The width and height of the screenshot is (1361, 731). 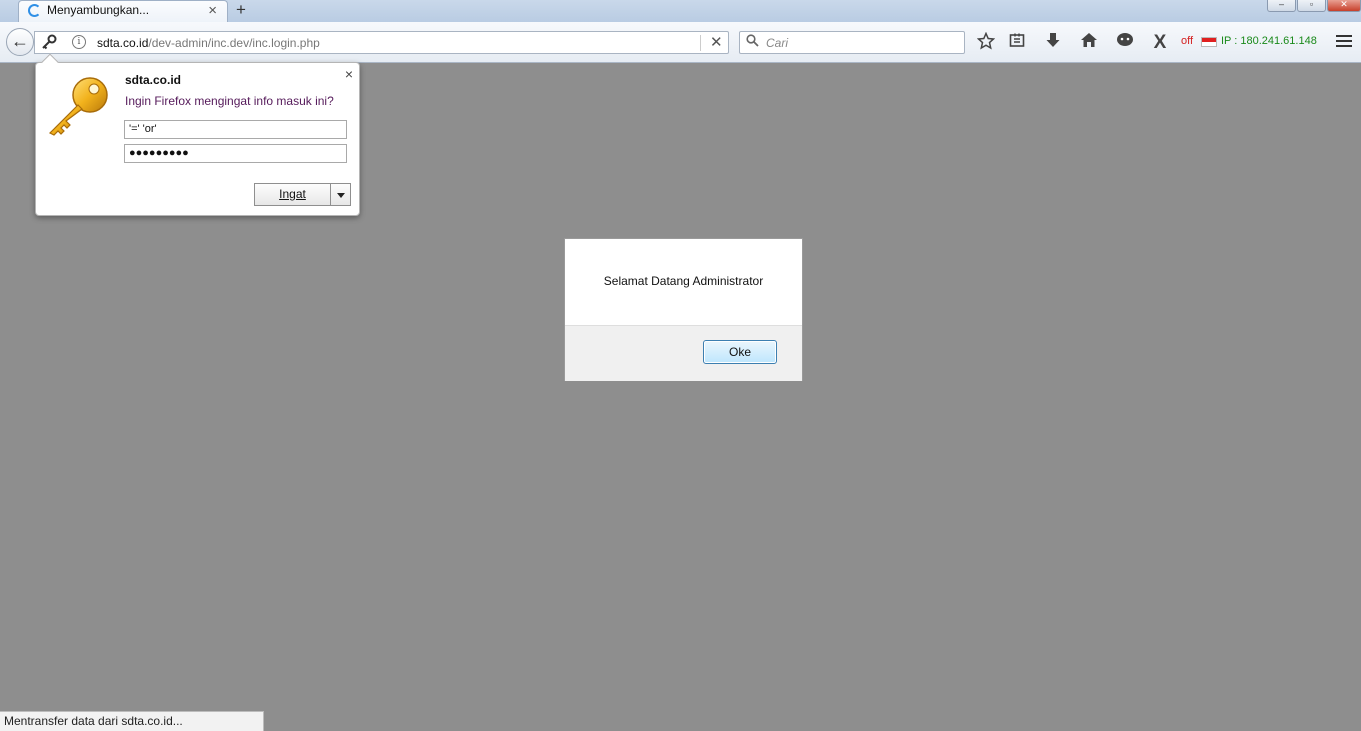 What do you see at coordinates (716, 42) in the screenshot?
I see `stop-icon: ✕` at bounding box center [716, 42].